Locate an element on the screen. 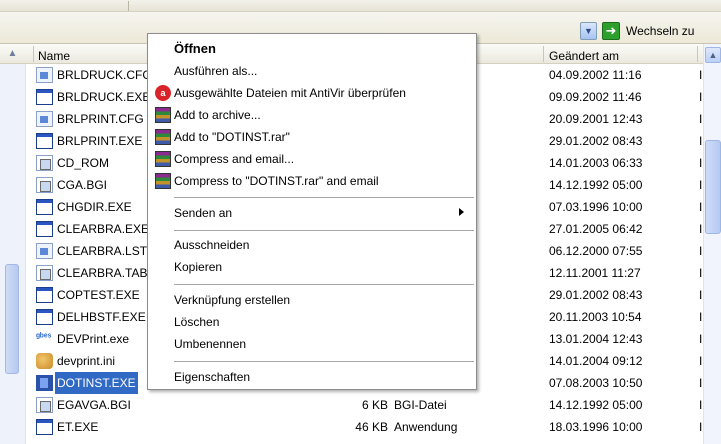 This screenshot has height=444, width=721. file-date: 09.09.2002 11:46 is located at coordinates (595, 97).